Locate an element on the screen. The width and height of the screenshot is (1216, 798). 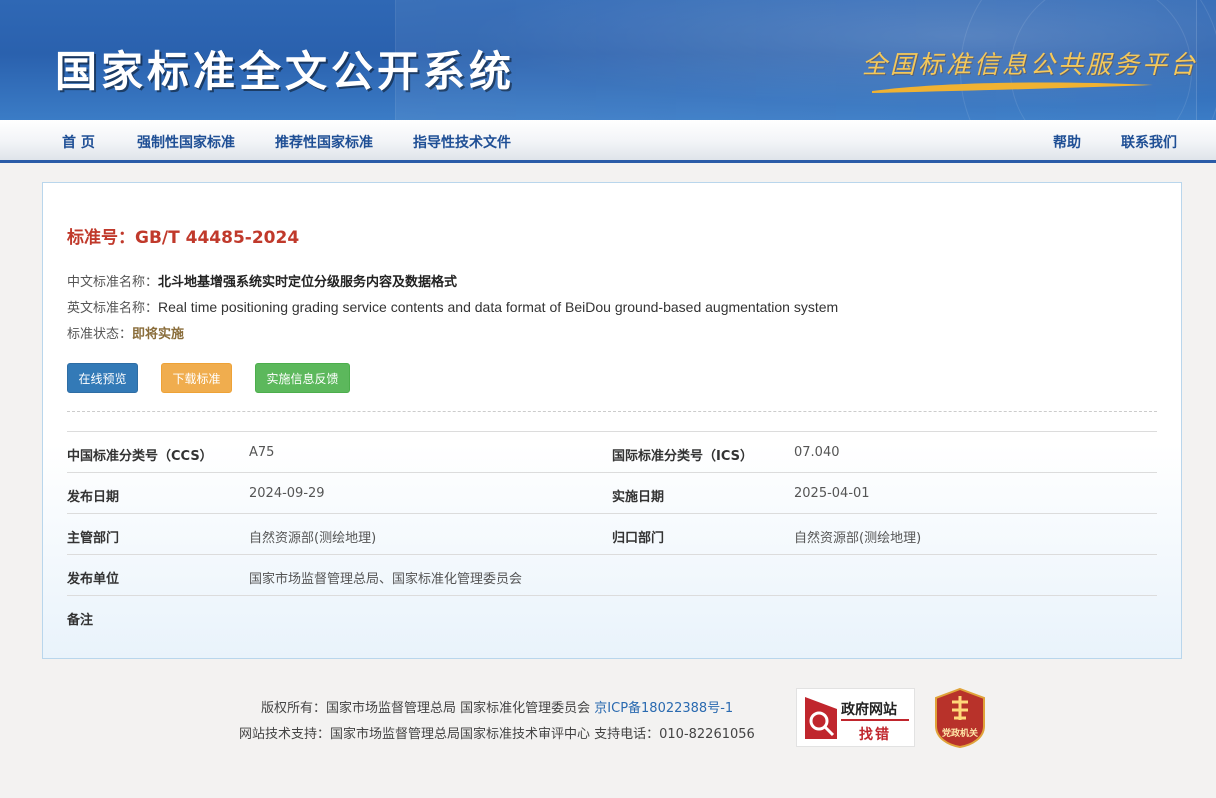
table-row: 中国标准分类号（CCS） A75 国际标准分类号（ICS） 07.040 is located at coordinates (612, 451).